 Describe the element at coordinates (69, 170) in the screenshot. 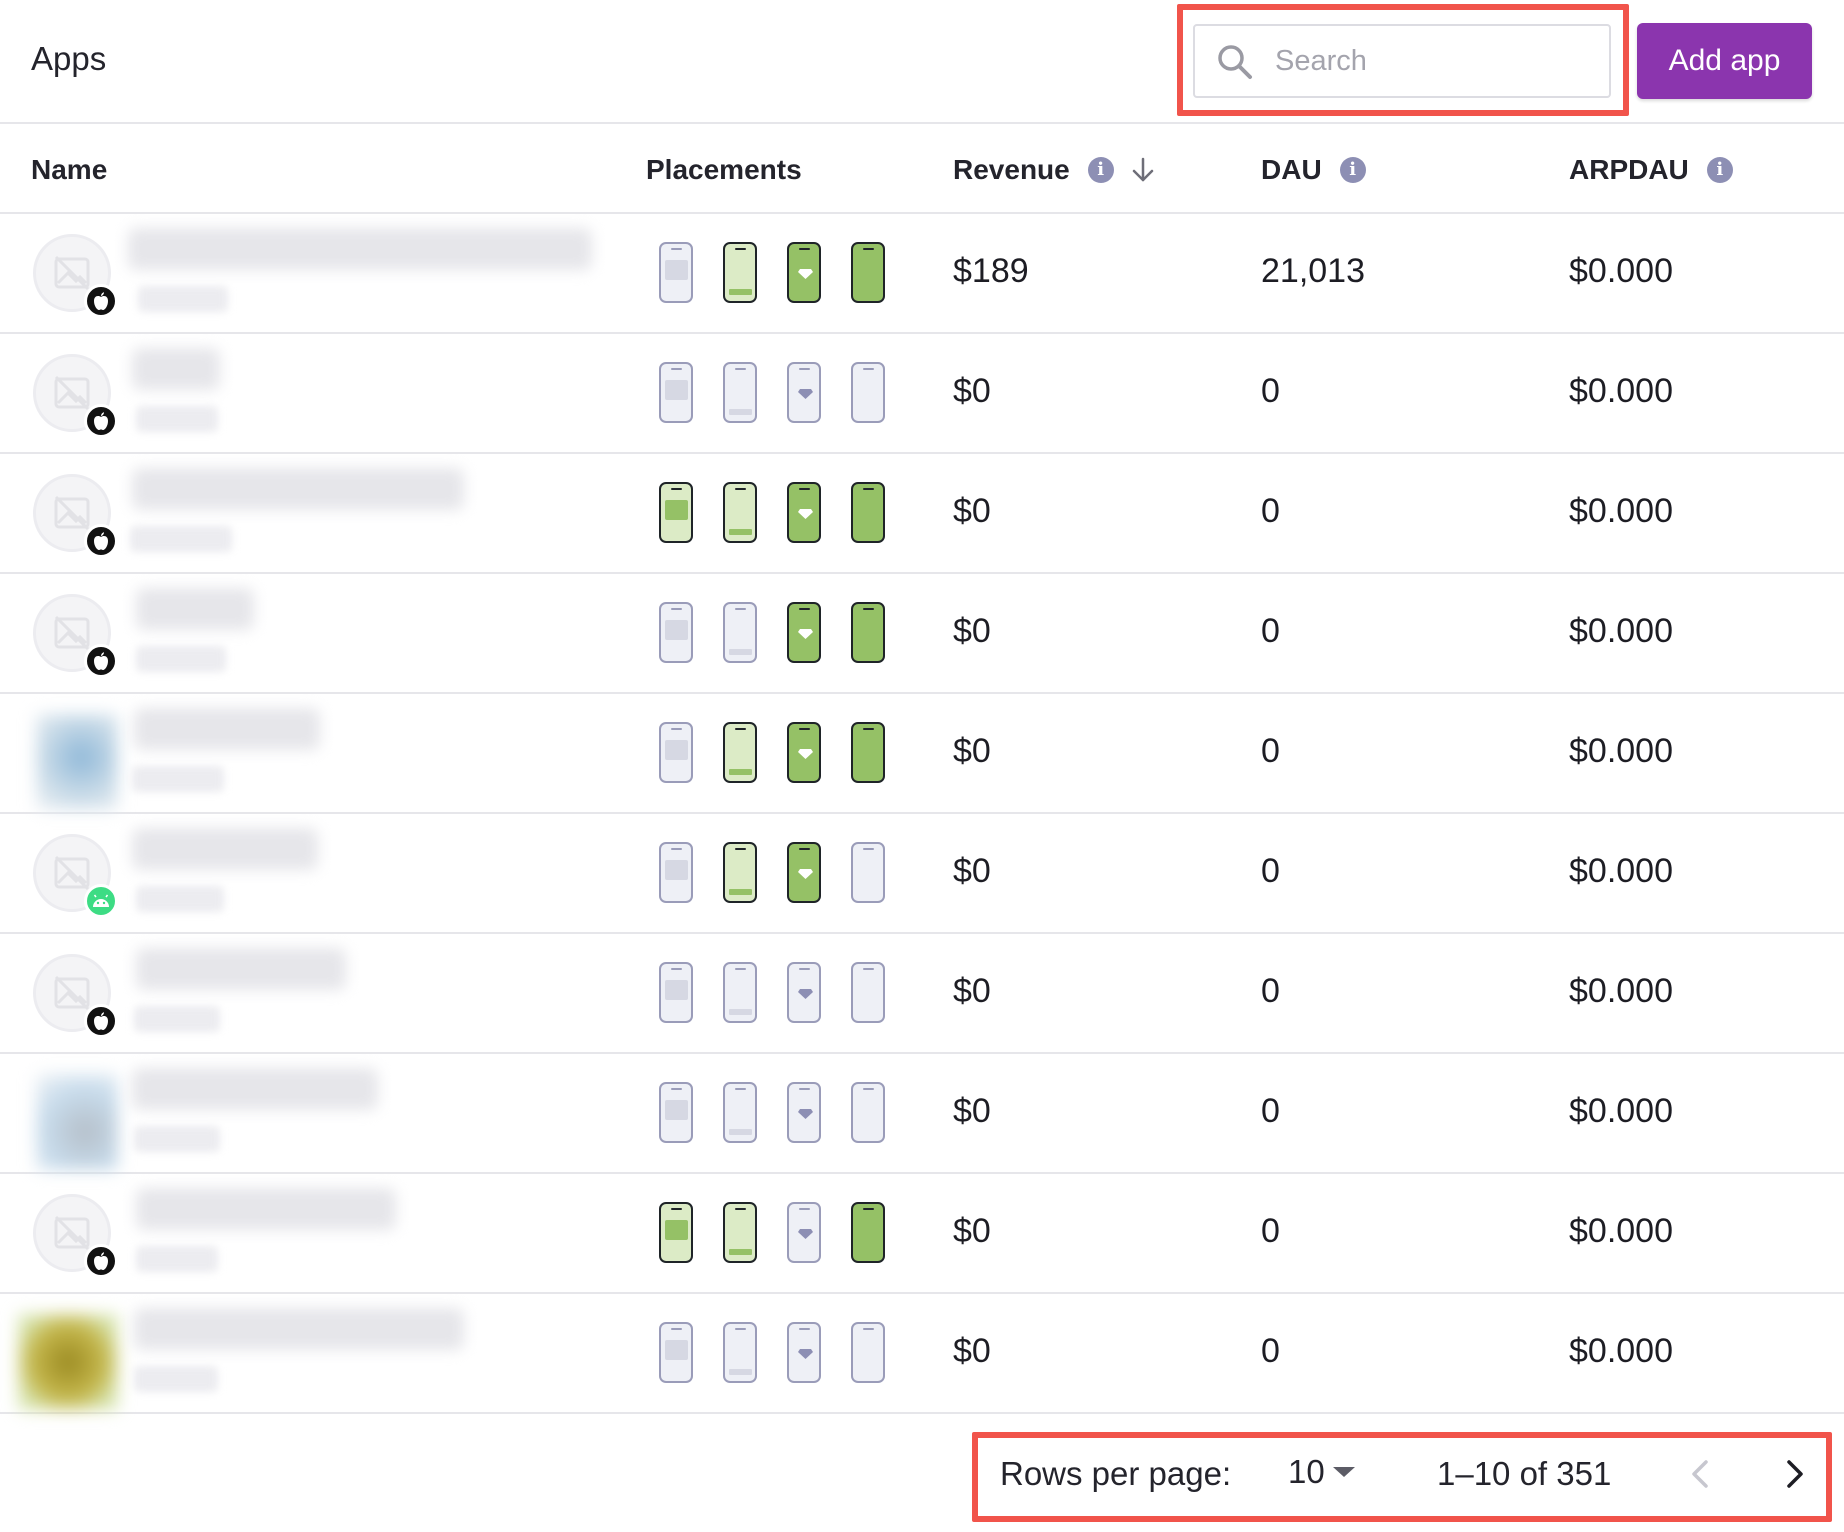

I see `column-header-name: Name` at that location.